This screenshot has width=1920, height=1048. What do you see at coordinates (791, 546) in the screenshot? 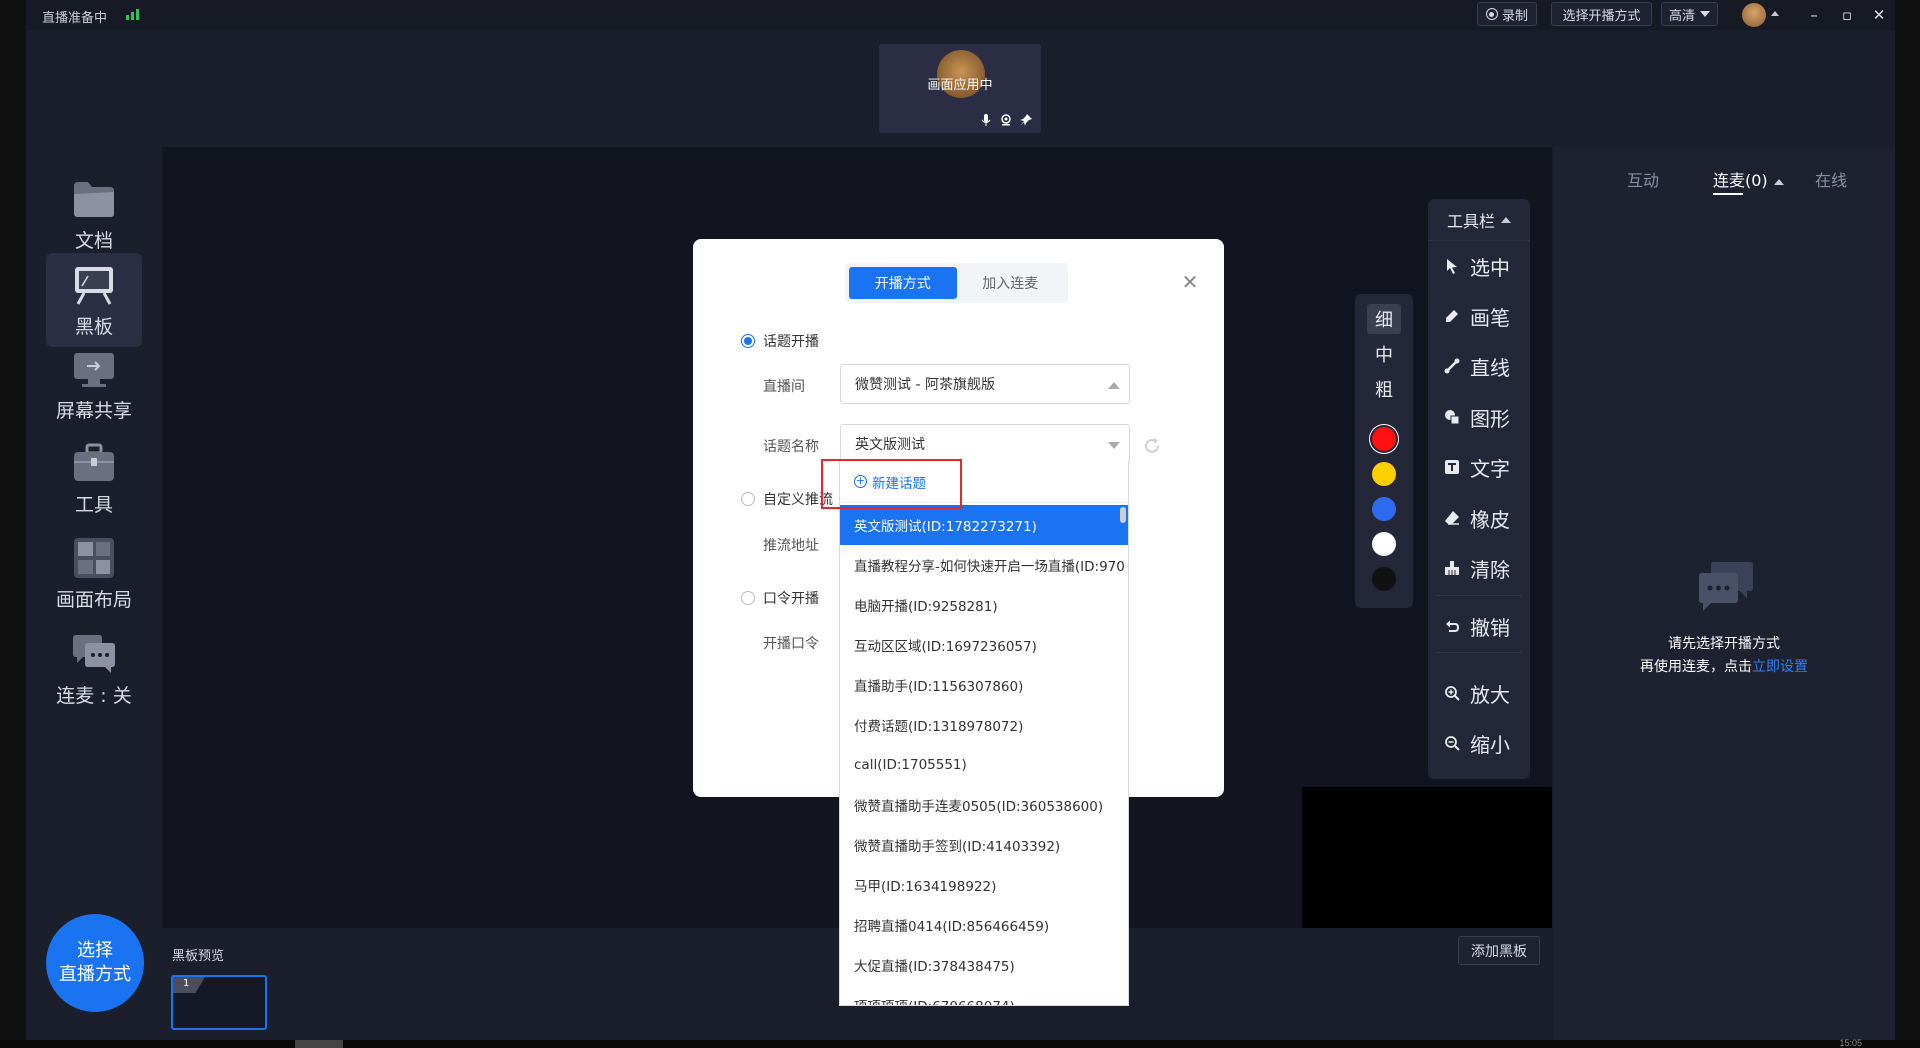
I see `push-url-label: 推流地址` at bounding box center [791, 546].